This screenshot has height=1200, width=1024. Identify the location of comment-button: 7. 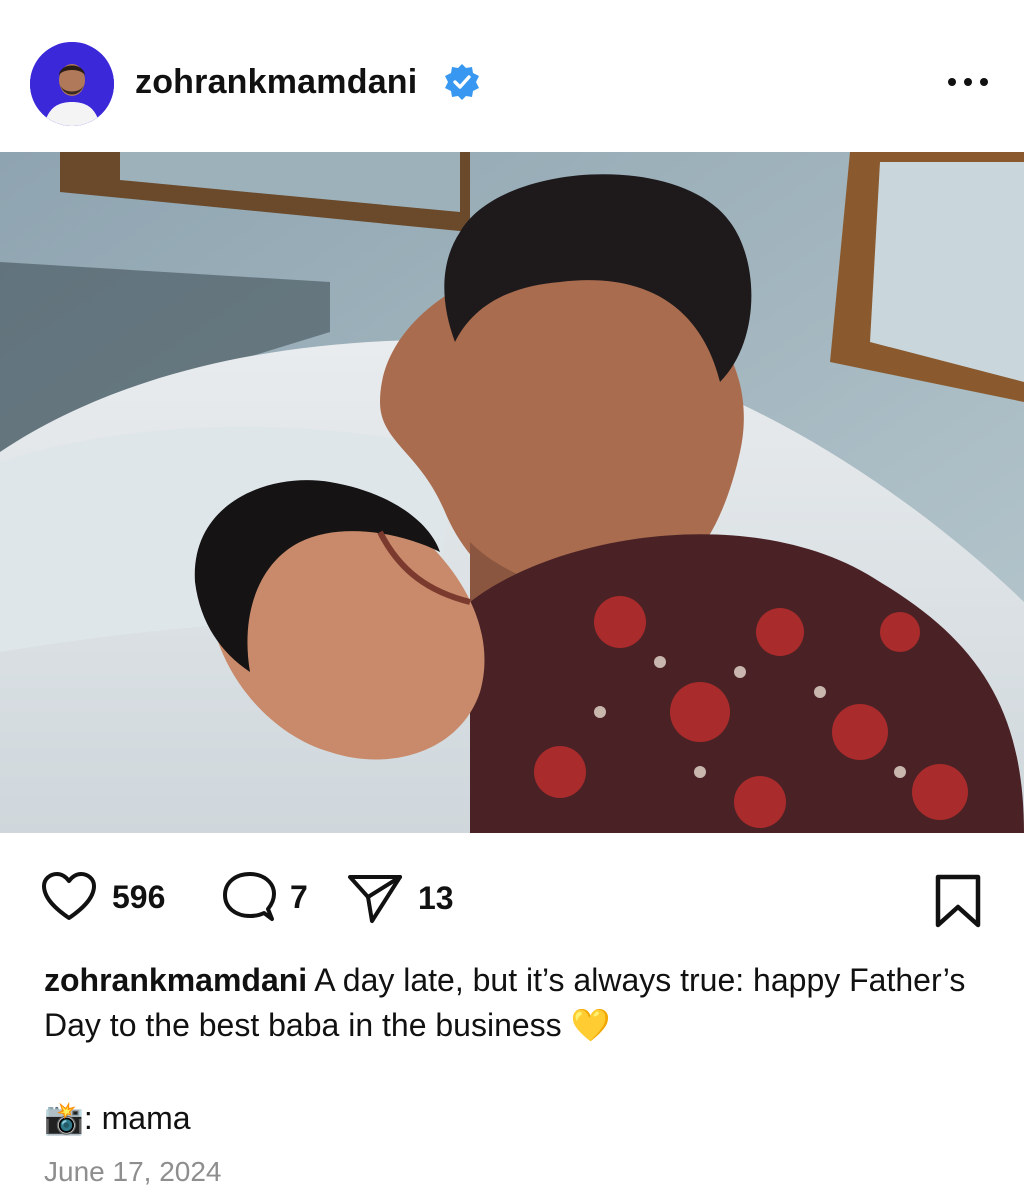
(264, 897).